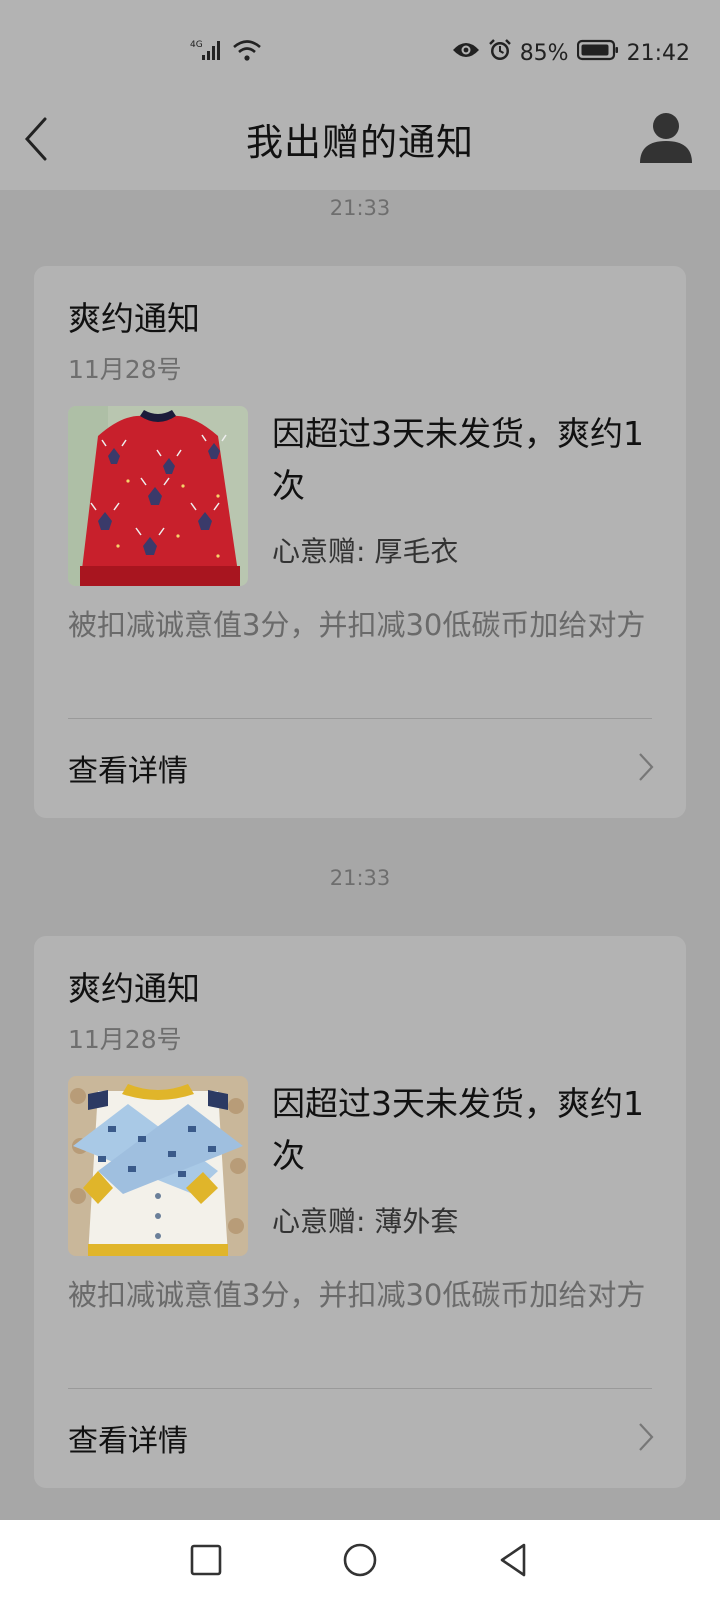 The image size is (720, 1600). I want to click on alarm-icon, so click(500, 53).